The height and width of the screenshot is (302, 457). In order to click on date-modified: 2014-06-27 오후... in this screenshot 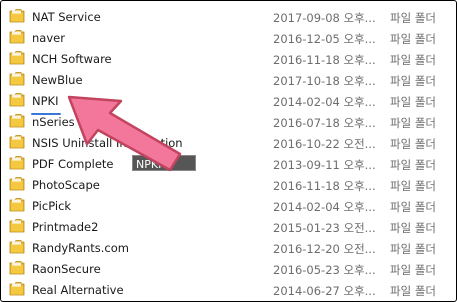, I will do `click(324, 291)`.